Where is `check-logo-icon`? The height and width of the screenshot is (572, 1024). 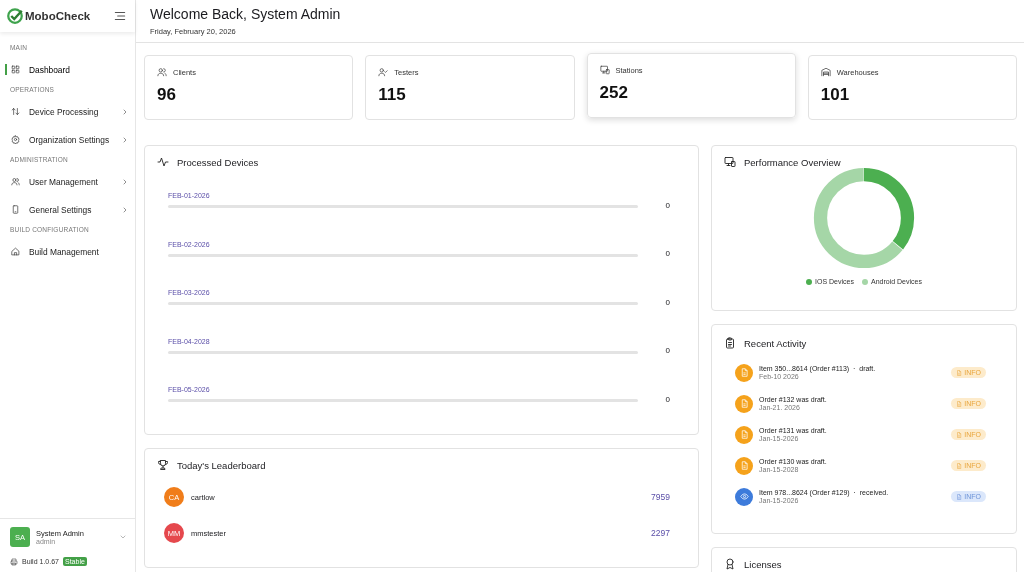 check-logo-icon is located at coordinates (15, 16).